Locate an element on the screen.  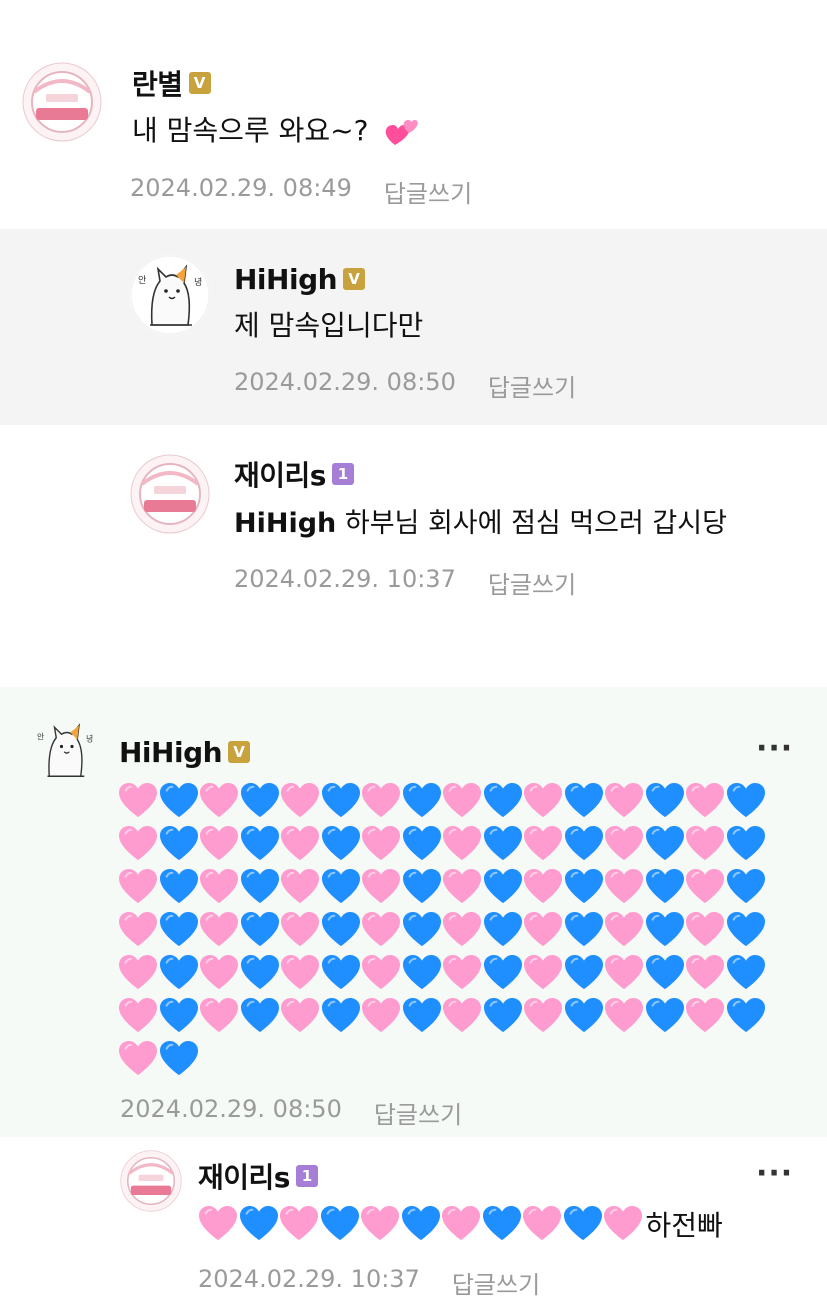
timestamp: 2024.02.29. 08:50 is located at coordinates (345, 382).